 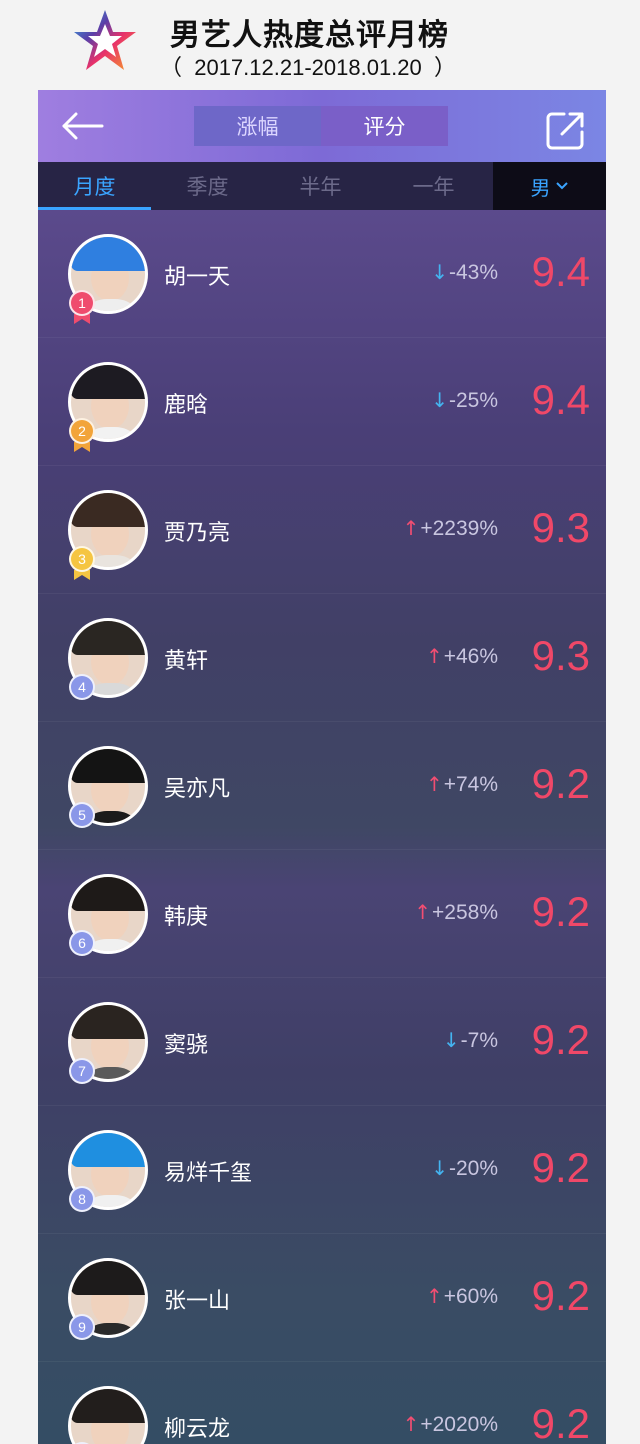 I want to click on artist-name: 柳云龙, so click(x=197, y=1429).